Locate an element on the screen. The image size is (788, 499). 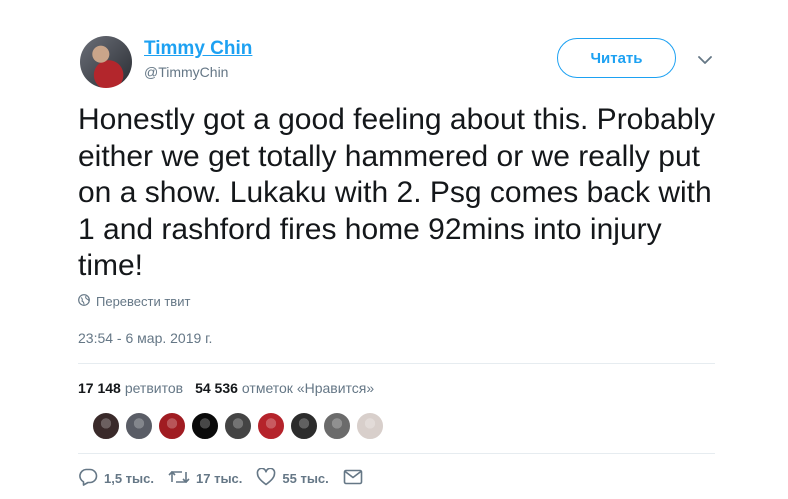
envelope-icon is located at coordinates (353, 478).